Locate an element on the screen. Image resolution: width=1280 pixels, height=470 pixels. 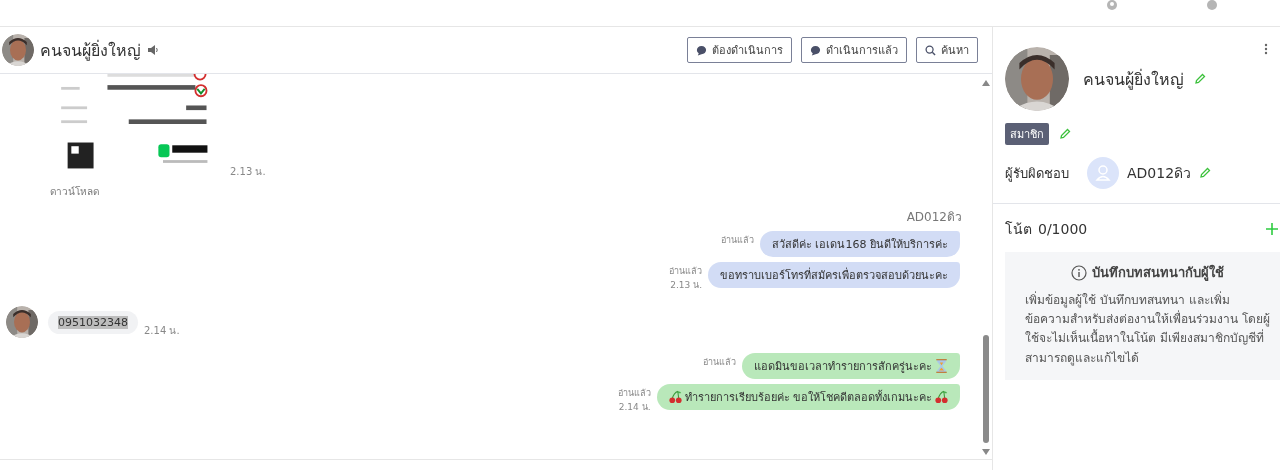
contact-name: คนจนผู้ยิ่งใหญ่ is located at coordinates (90, 51).